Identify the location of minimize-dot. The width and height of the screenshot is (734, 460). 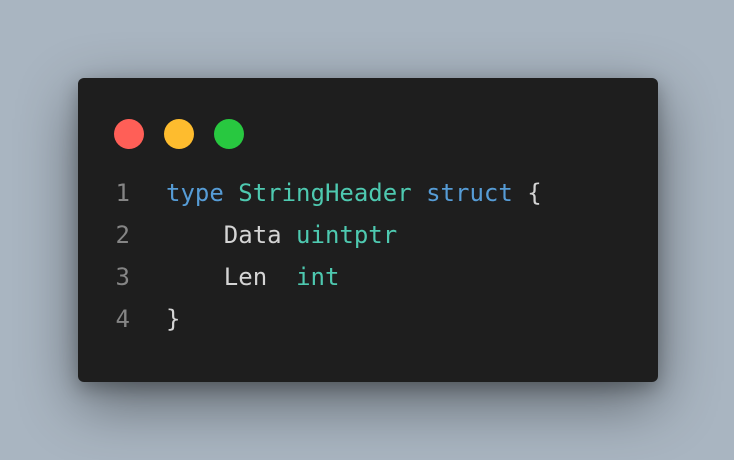
(179, 134).